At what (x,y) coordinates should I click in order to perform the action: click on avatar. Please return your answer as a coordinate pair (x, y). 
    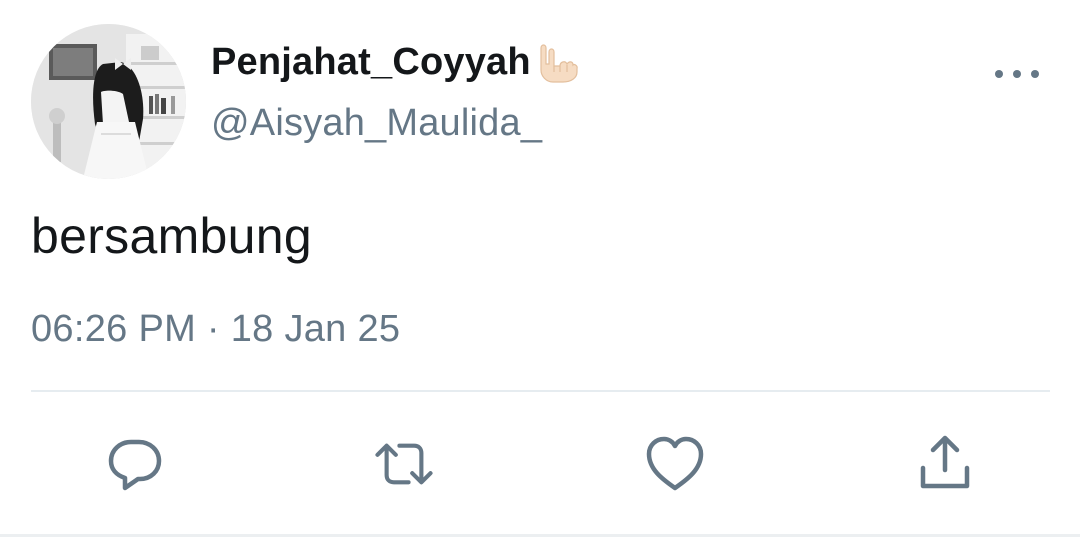
    Looking at the image, I should click on (108, 101).